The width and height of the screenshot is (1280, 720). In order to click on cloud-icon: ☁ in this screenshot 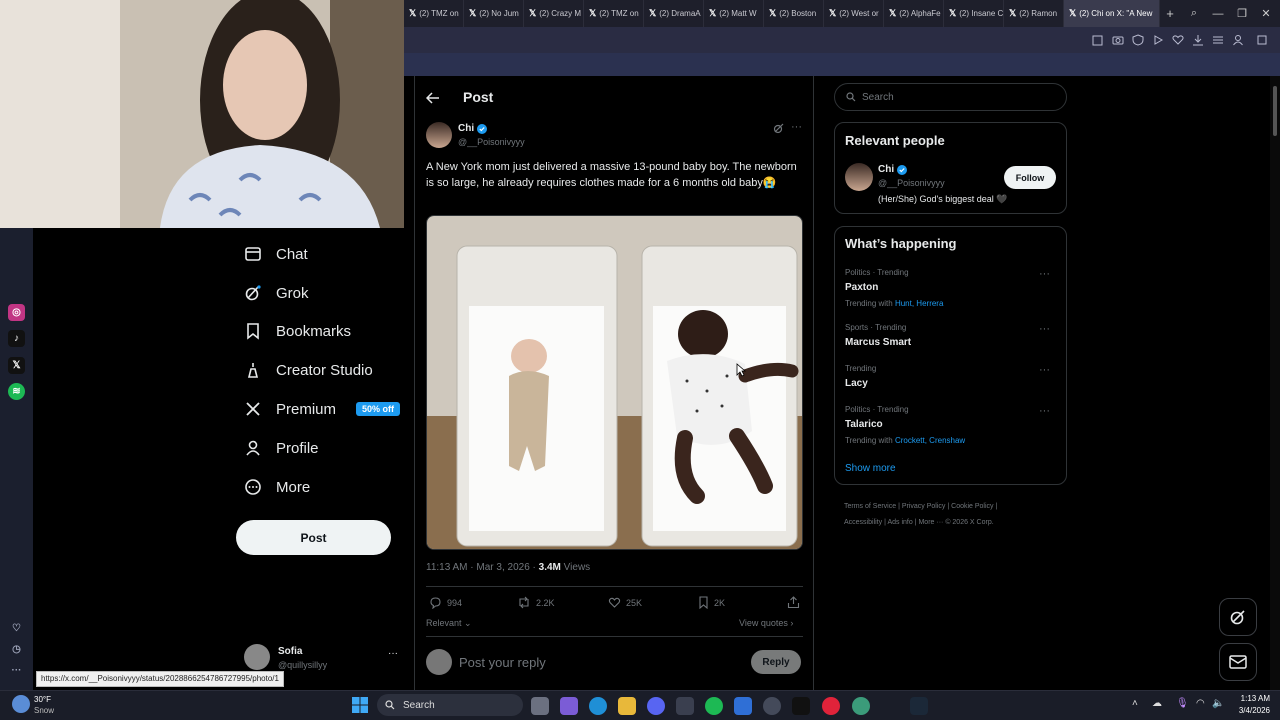, I will do `click(1157, 703)`.